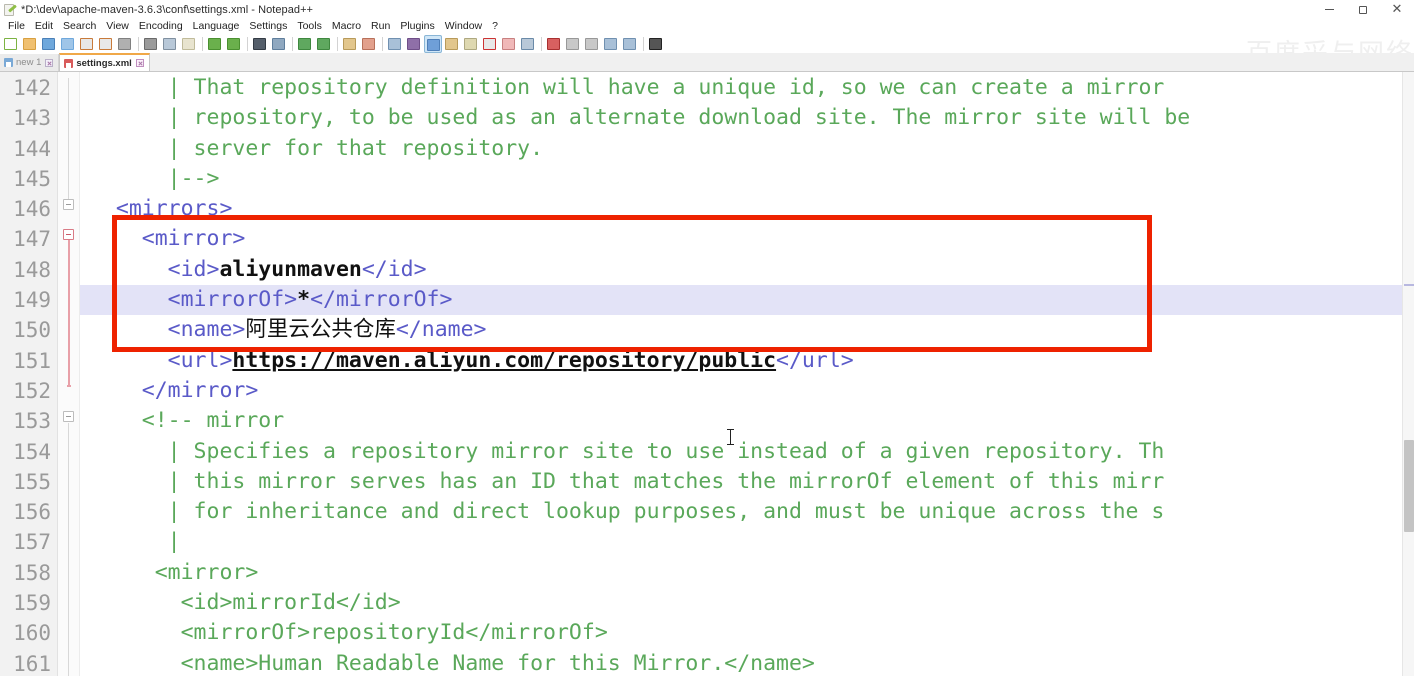  What do you see at coordinates (125, 44) in the screenshot?
I see `print-icon` at bounding box center [125, 44].